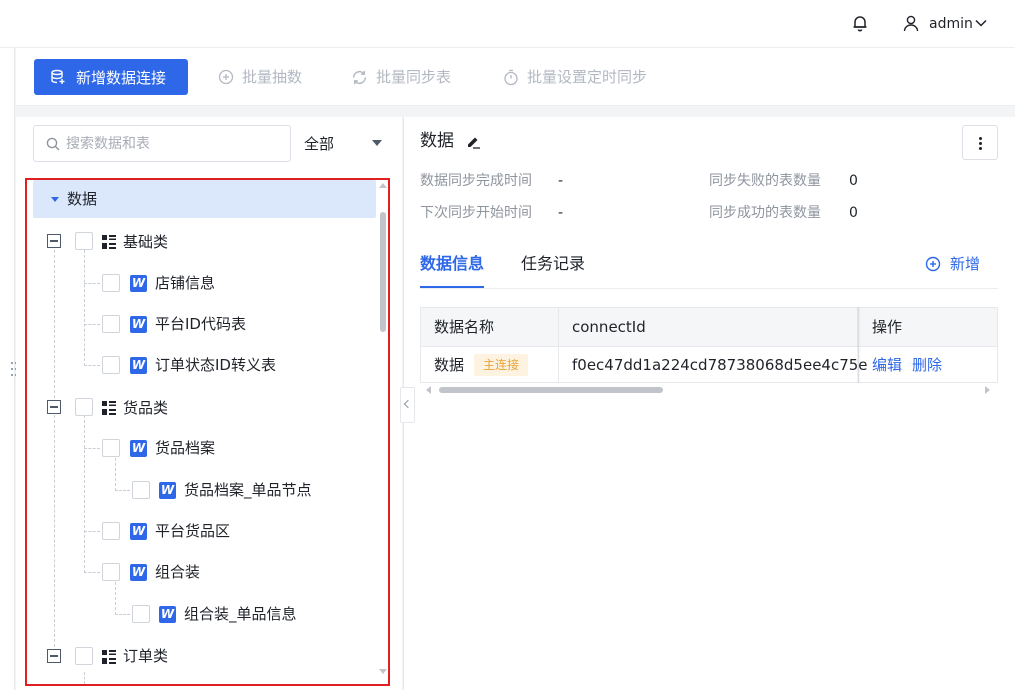 The height and width of the screenshot is (690, 1015). Describe the element at coordinates (551, 390) in the screenshot. I see `table-hscrollbar-thumb` at that location.